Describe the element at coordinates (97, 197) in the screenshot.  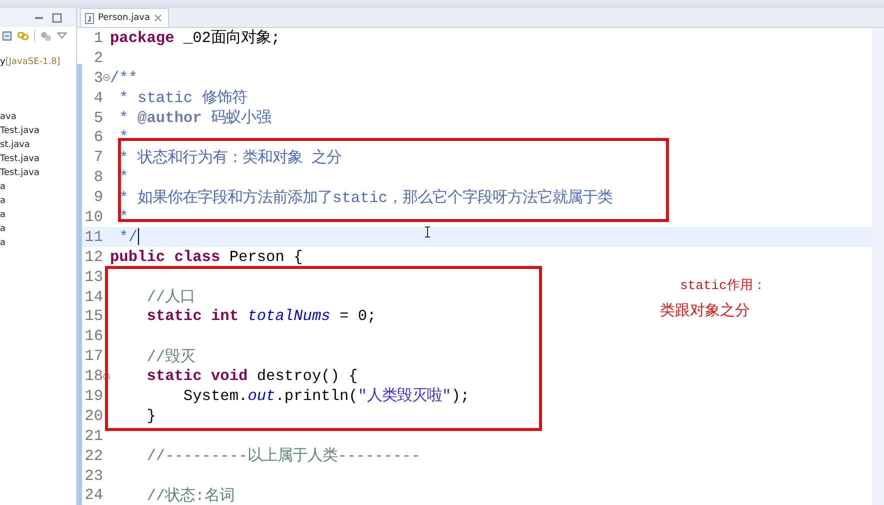
I see `line-number: 9` at that location.